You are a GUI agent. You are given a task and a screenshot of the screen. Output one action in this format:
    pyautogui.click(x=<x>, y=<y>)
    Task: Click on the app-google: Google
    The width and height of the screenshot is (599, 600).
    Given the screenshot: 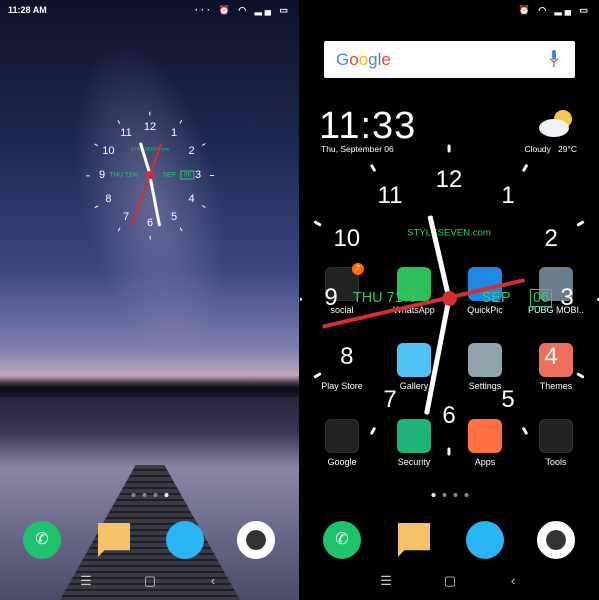 What is the action you would take?
    pyautogui.click(x=342, y=443)
    